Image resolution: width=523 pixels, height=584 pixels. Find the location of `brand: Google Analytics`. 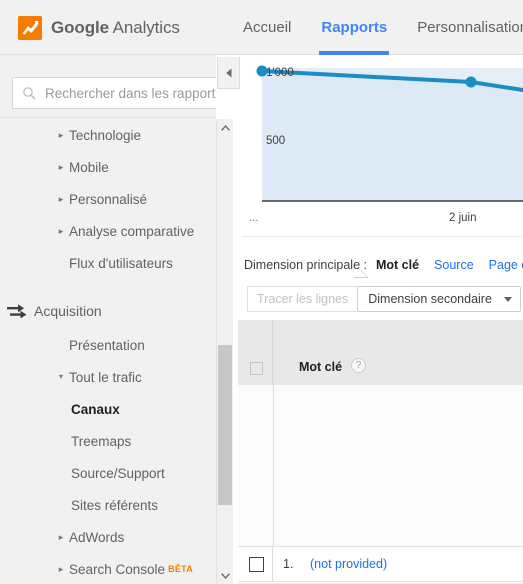

brand: Google Analytics is located at coordinates (99, 28).